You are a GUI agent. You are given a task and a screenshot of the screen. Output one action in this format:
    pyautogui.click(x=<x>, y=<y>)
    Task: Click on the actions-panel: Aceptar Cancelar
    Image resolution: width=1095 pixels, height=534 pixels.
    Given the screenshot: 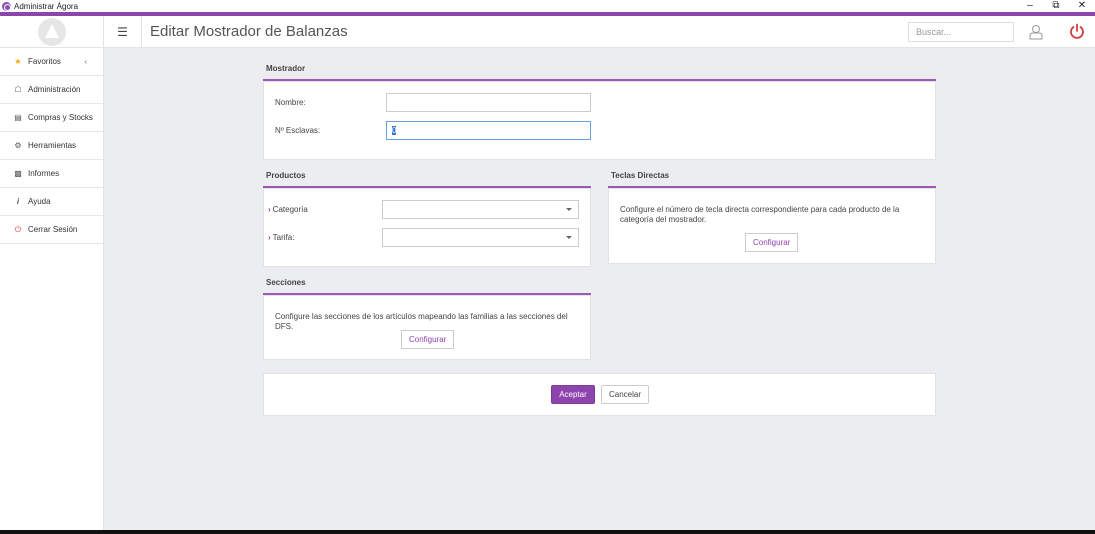 What is the action you would take?
    pyautogui.click(x=599, y=394)
    